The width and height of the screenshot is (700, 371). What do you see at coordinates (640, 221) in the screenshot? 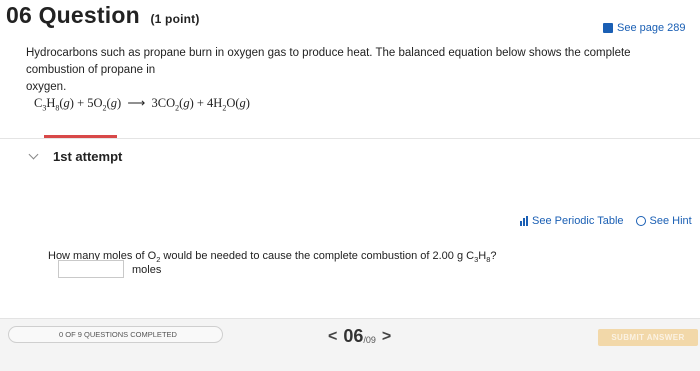
I see `lightbulb-icon` at bounding box center [640, 221].